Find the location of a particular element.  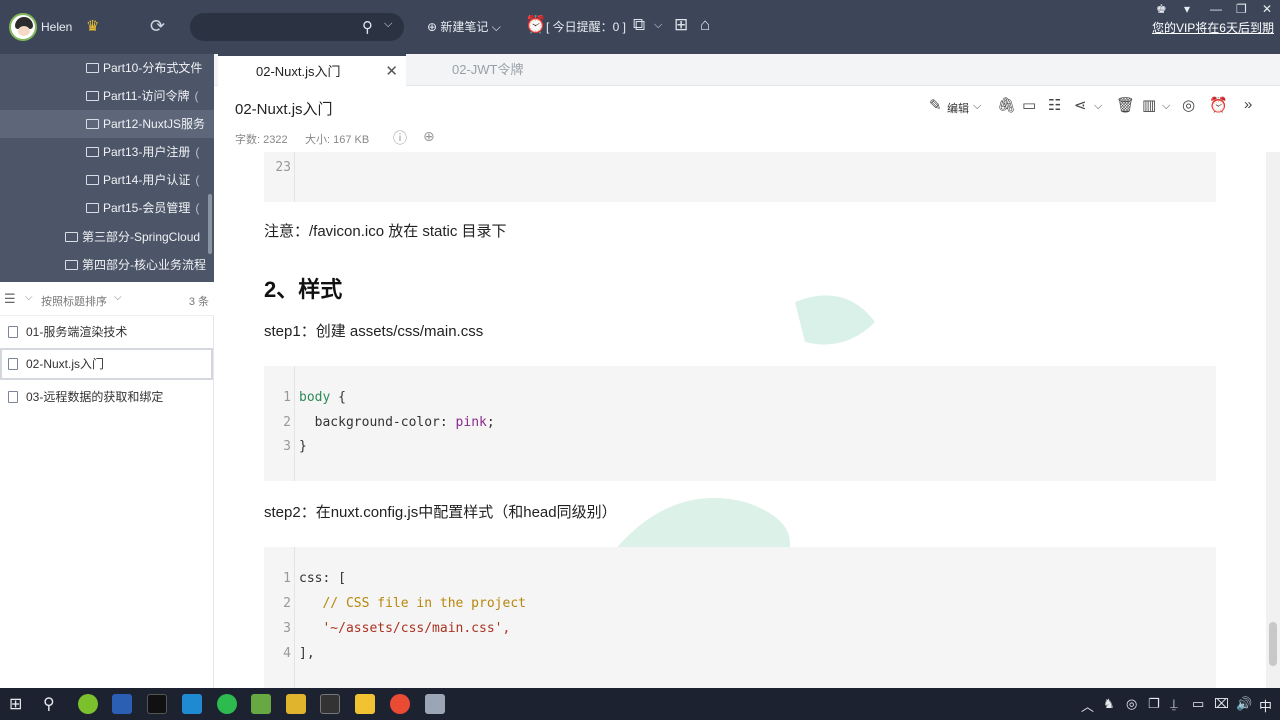

book-icon: ▥ is located at coordinates (1149, 105).